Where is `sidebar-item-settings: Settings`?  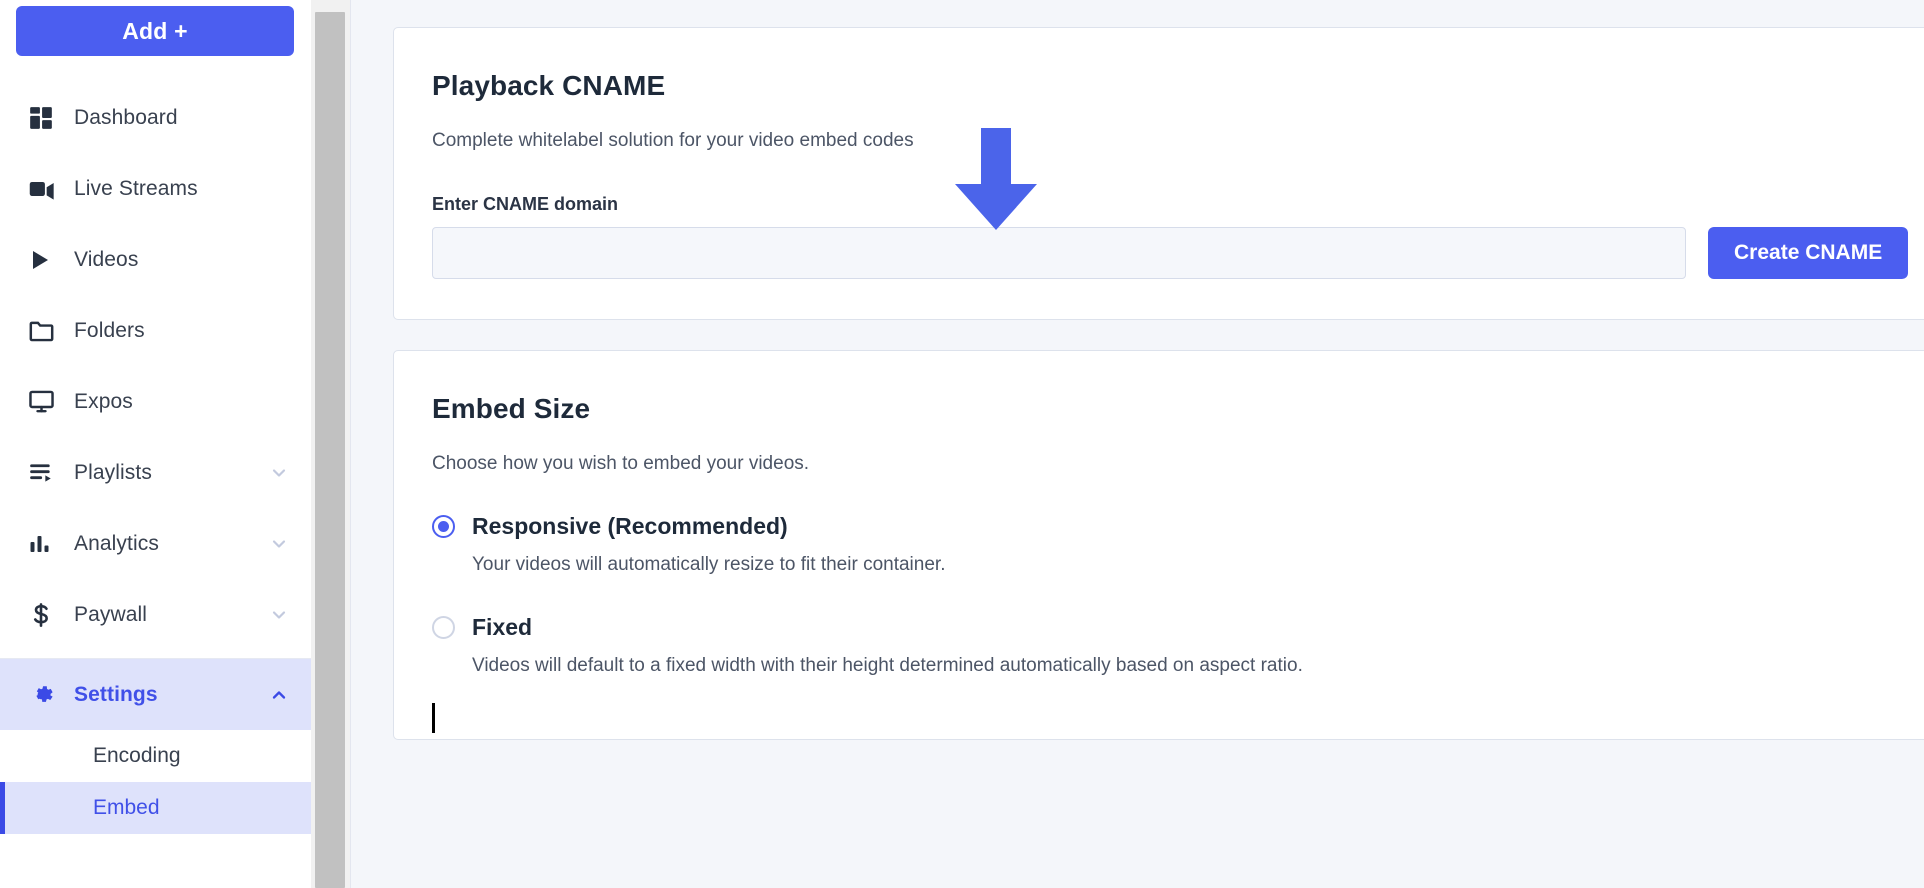
sidebar-item-settings: Settings is located at coordinates (155, 694).